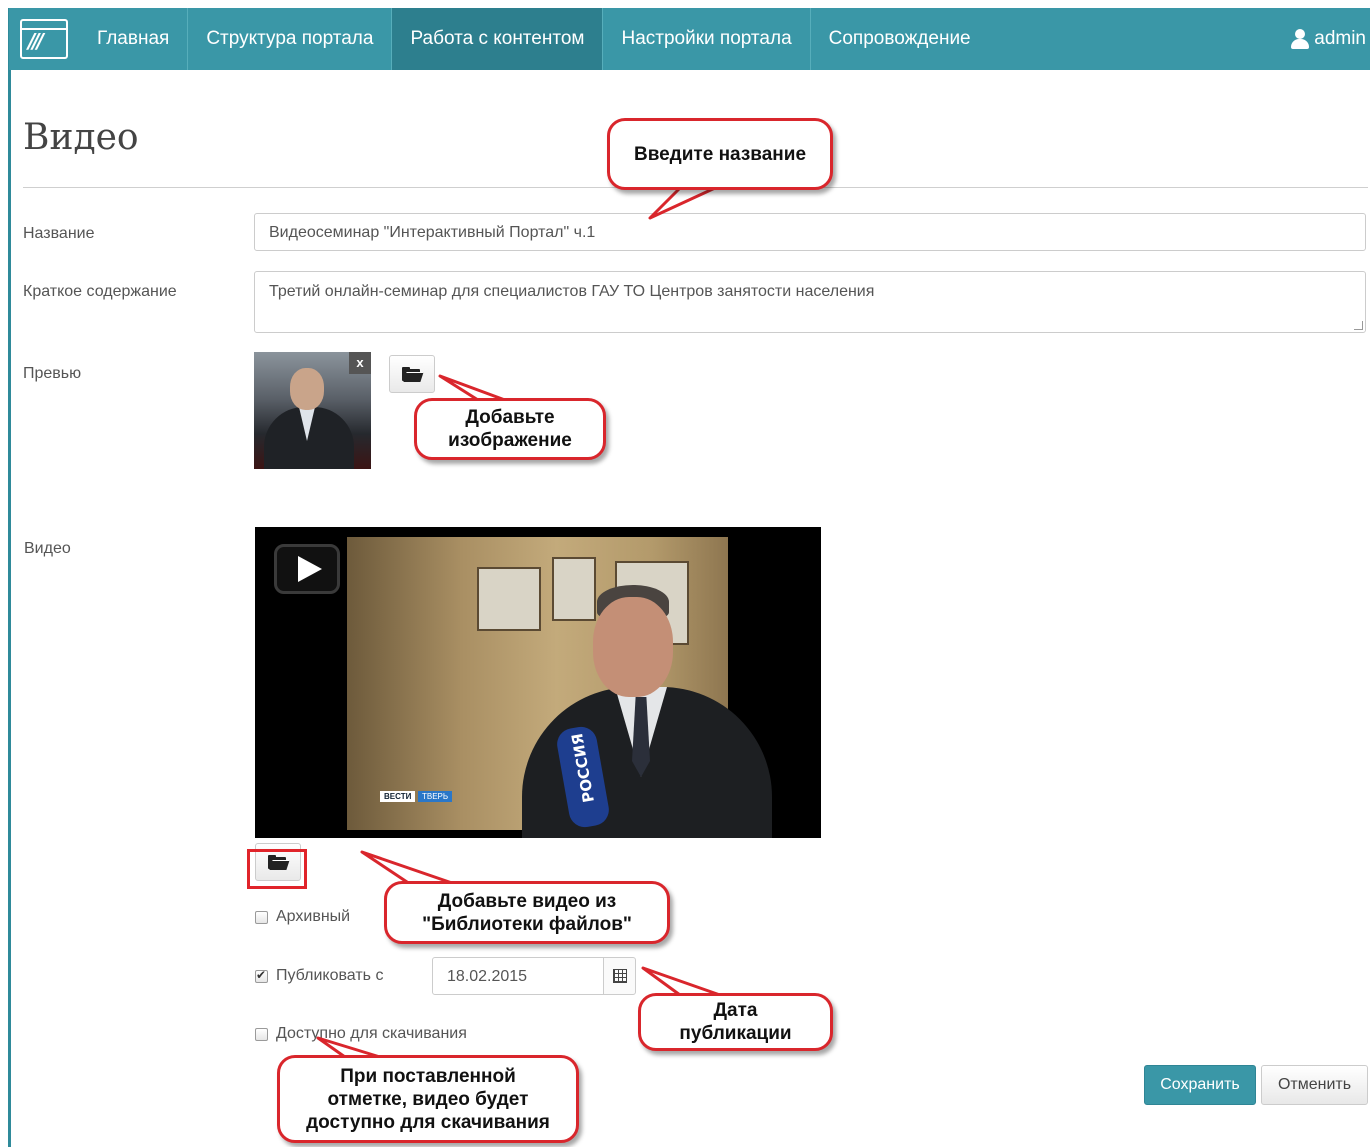 The image size is (1370, 1147). Describe the element at coordinates (428, 1122) in the screenshot. I see `callout-download-line3: доступно для скачивания` at that location.